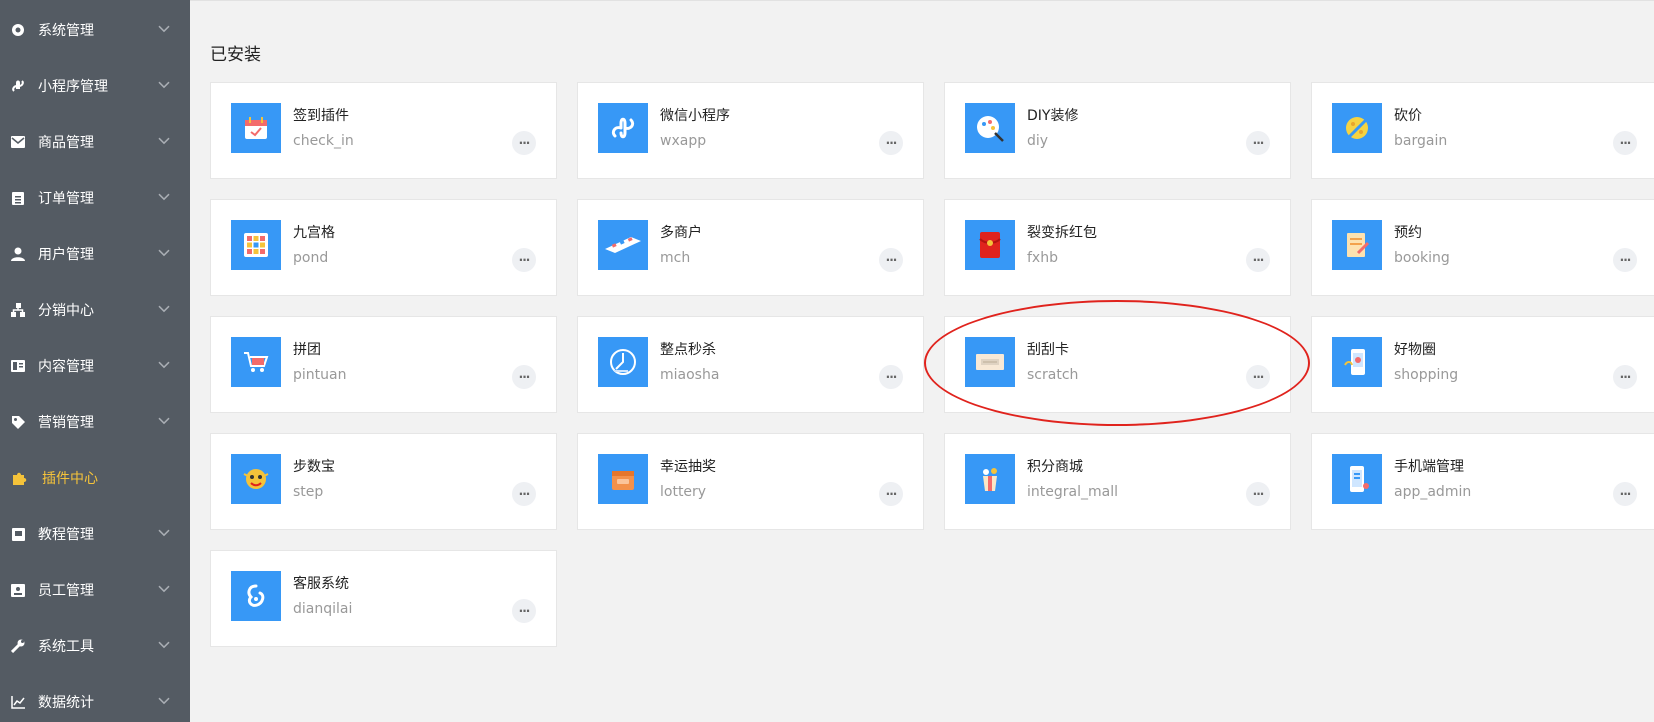  What do you see at coordinates (95, 310) in the screenshot?
I see `sidebar-item-distribution: 分销中心` at bounding box center [95, 310].